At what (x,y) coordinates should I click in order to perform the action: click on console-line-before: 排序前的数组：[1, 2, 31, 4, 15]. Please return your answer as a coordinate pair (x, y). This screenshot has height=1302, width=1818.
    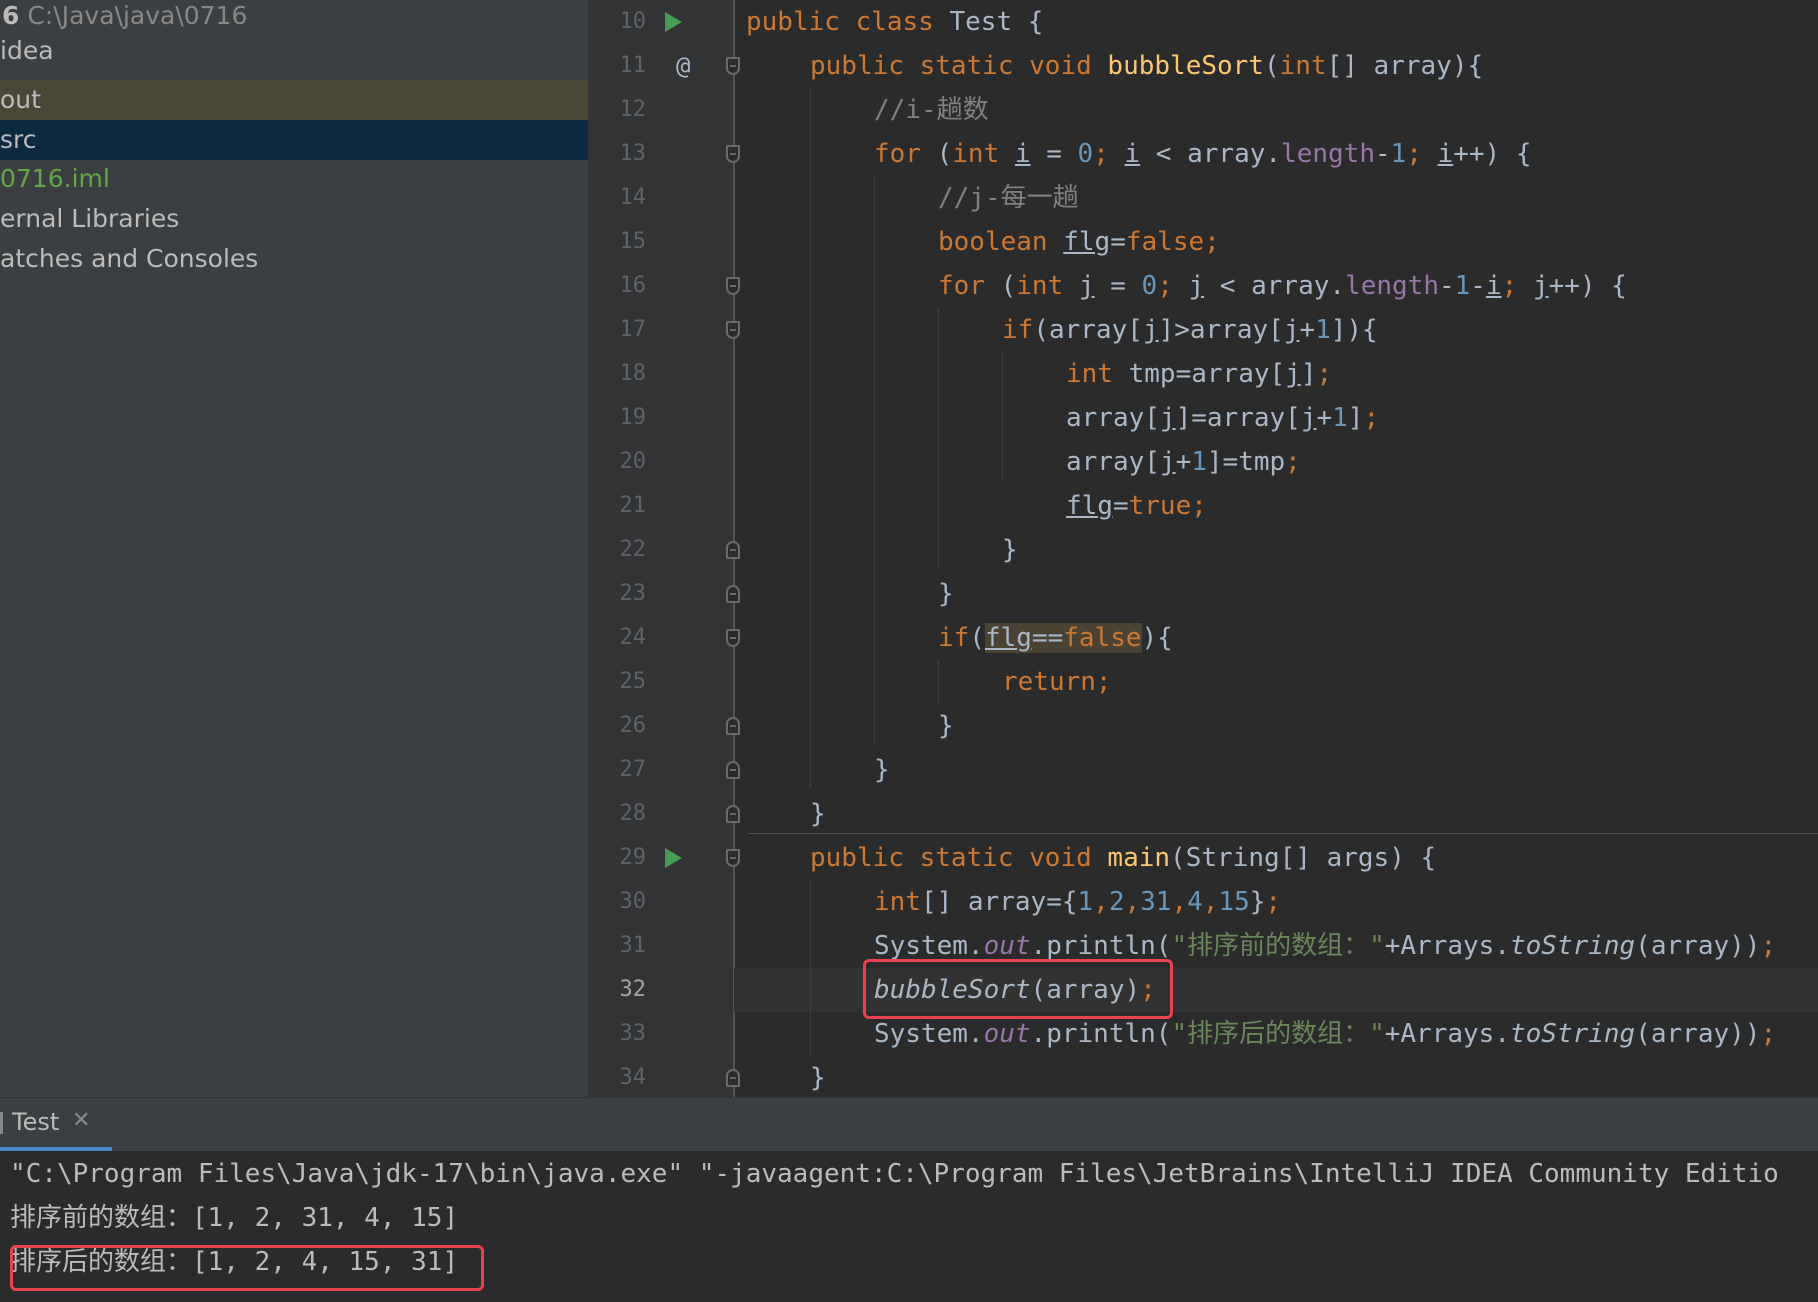
    Looking at the image, I should click on (234, 1218).